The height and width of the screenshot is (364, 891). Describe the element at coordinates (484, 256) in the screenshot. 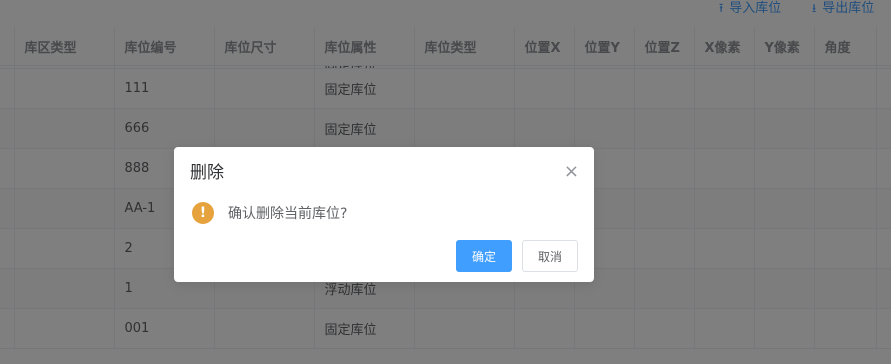

I see `confirm-button: 确定` at that location.